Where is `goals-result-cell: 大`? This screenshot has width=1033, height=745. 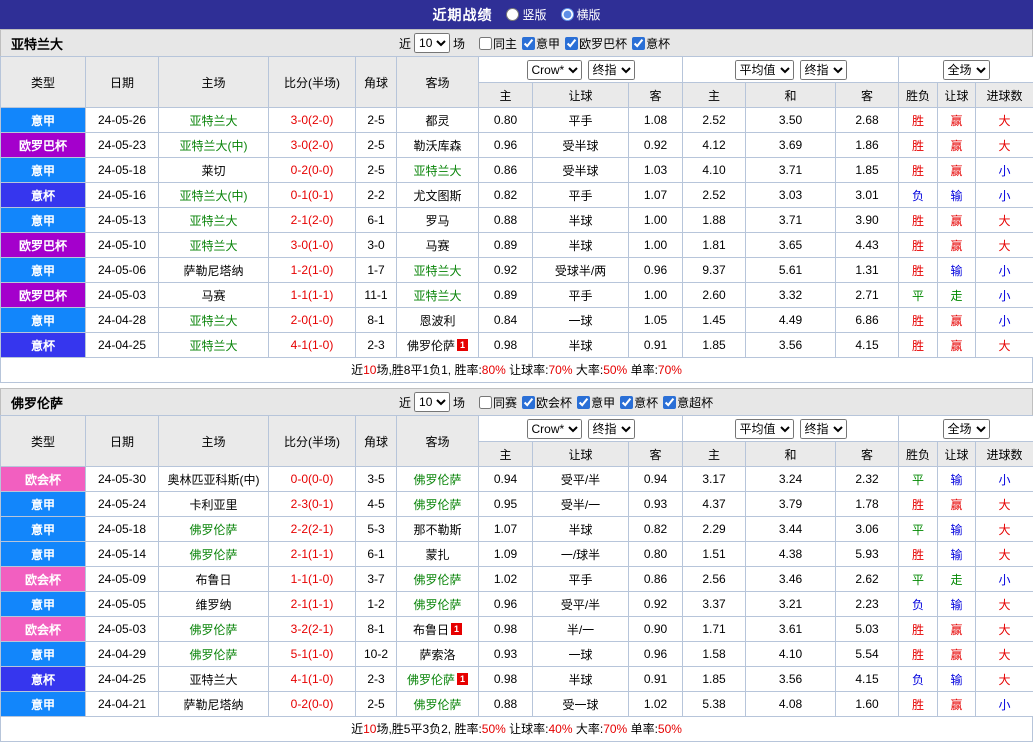
goals-result-cell: 大 is located at coordinates (1004, 554).